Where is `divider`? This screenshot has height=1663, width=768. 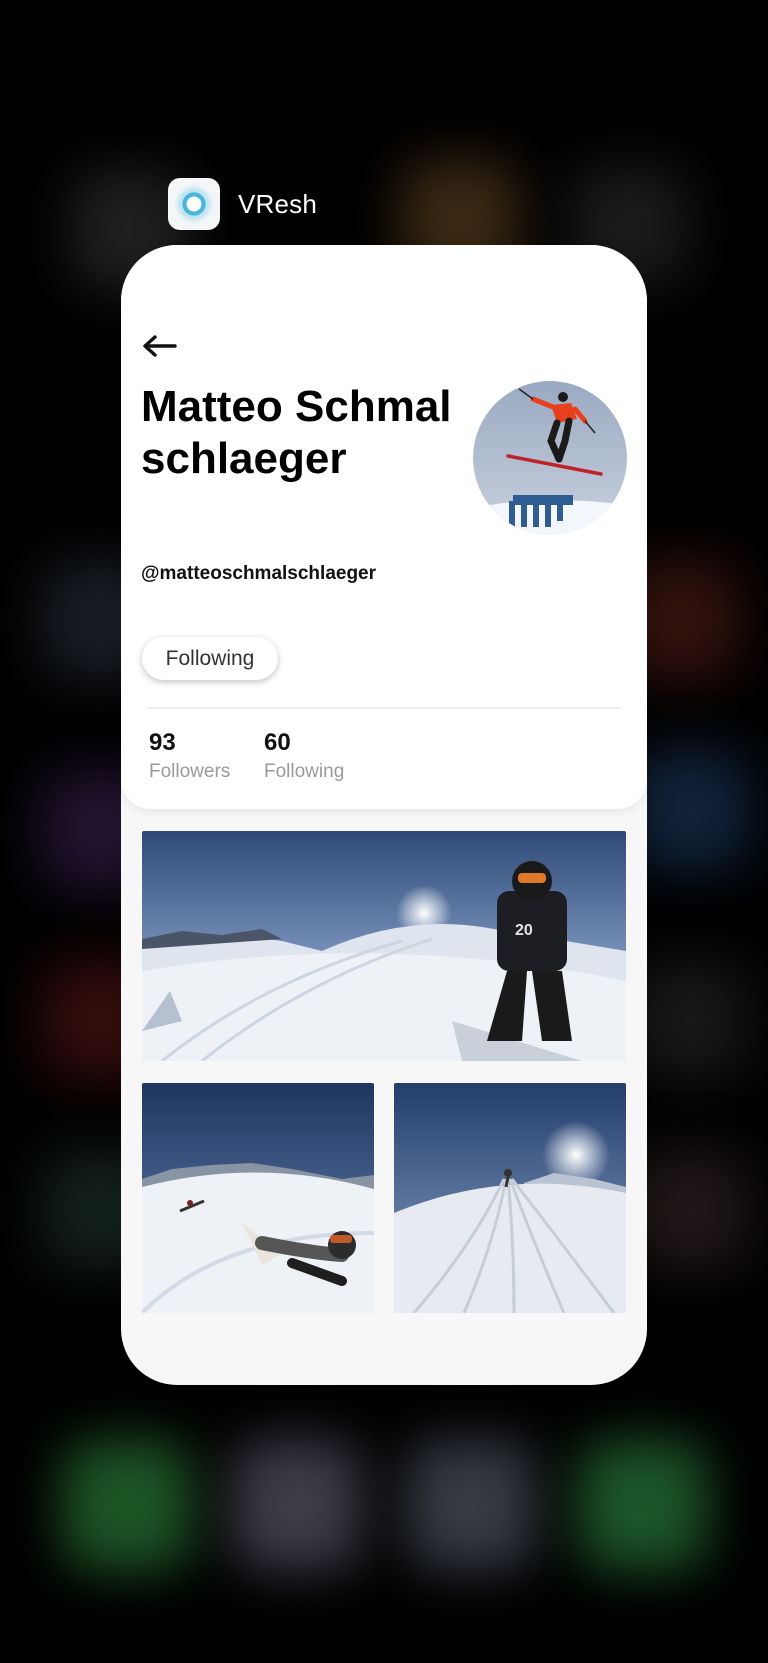
divider is located at coordinates (384, 708).